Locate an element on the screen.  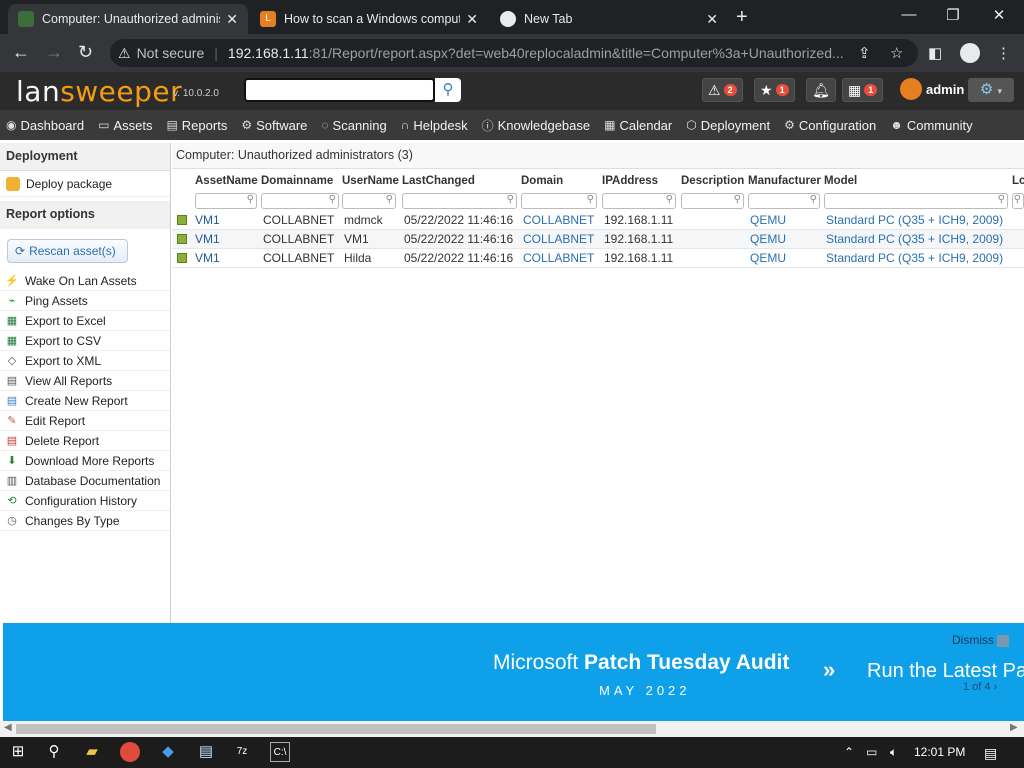
file-explorer-icon: ▰ is located at coordinates (92, 752).